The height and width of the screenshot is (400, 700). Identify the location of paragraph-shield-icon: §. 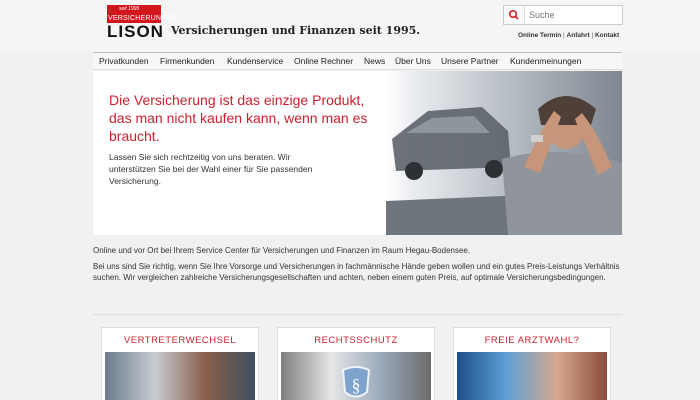
(356, 382).